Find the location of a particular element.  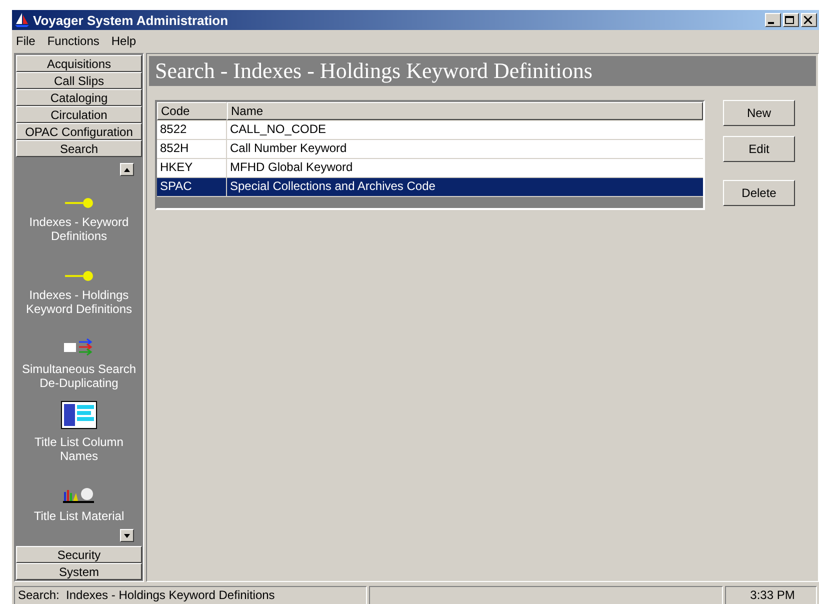

nav-group-button: Search is located at coordinates (79, 148).